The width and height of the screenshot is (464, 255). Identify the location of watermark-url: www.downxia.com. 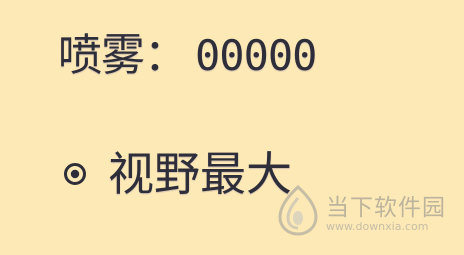
(377, 226).